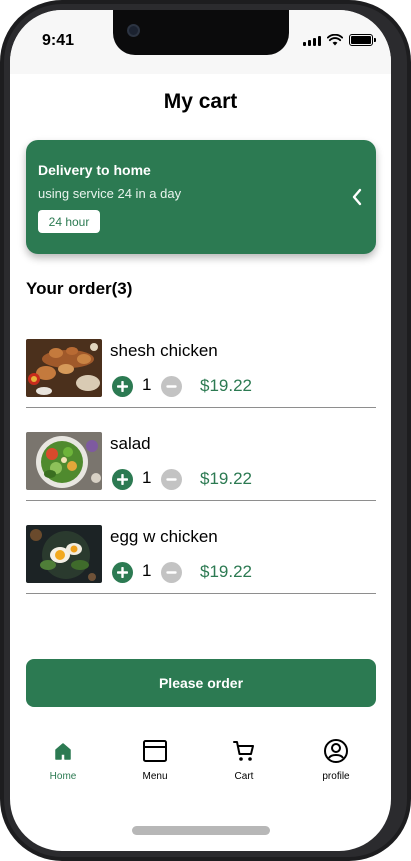  I want to click on order-item: egg w chicken 1 $19.22, so click(201, 561).